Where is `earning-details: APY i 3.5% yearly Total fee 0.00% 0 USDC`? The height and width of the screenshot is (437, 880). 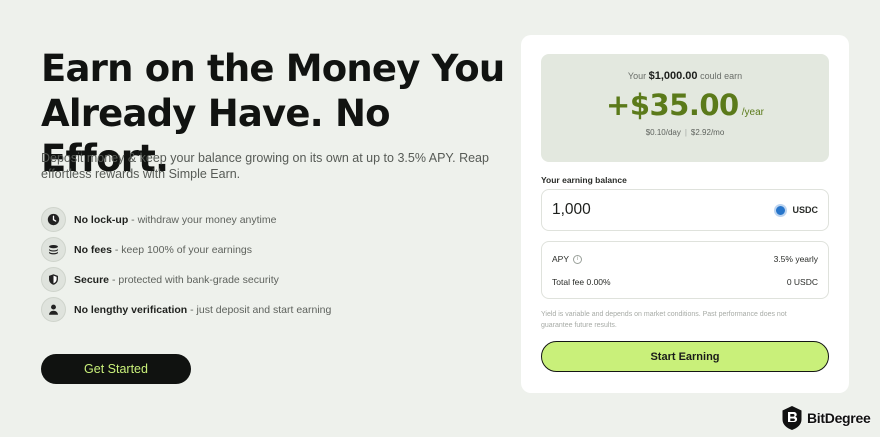 earning-details: APY i 3.5% yearly Total fee 0.00% 0 USDC is located at coordinates (685, 270).